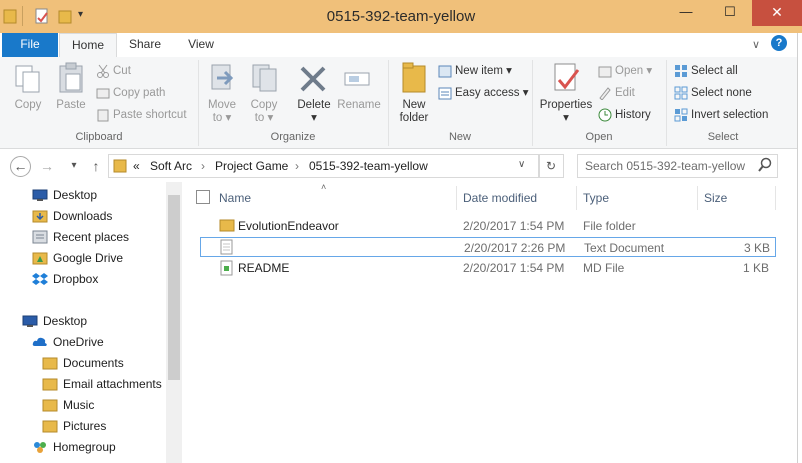 This screenshot has height=463, width=802. Describe the element at coordinates (80, 237) in the screenshot. I see `nav-item-recent-places: Recent places` at that location.